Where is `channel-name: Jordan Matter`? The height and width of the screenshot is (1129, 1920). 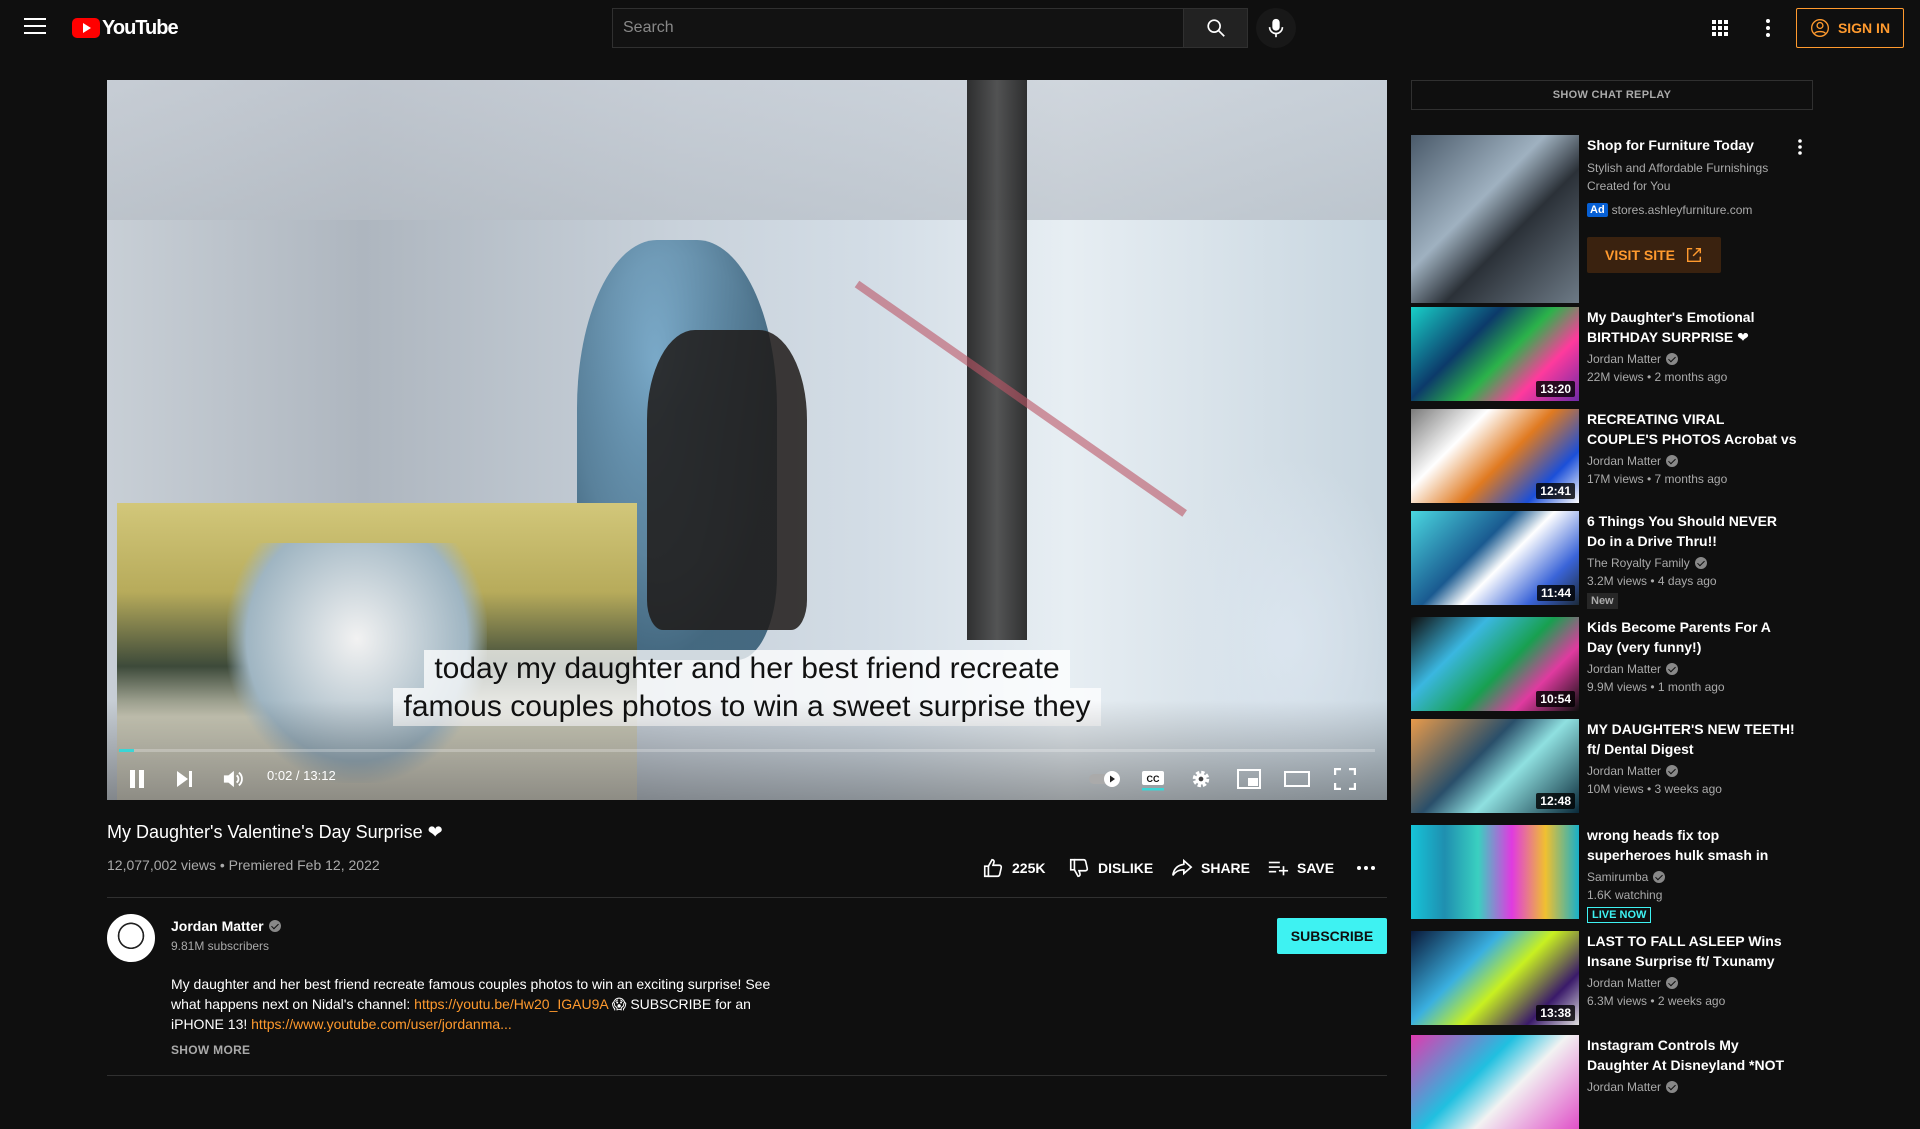
channel-name: Jordan Matter is located at coordinates (217, 926).